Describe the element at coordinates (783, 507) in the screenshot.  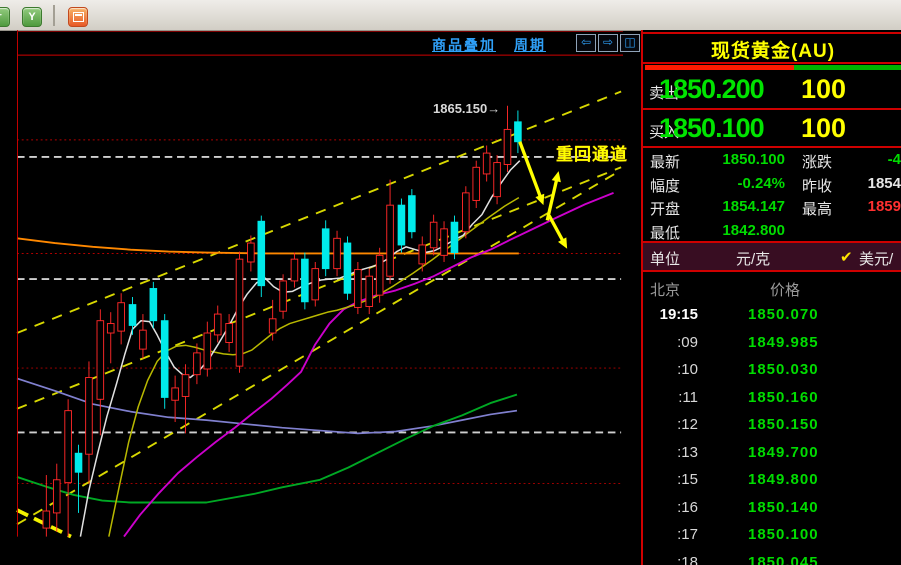
I see `tick-price: 1850.140` at that location.